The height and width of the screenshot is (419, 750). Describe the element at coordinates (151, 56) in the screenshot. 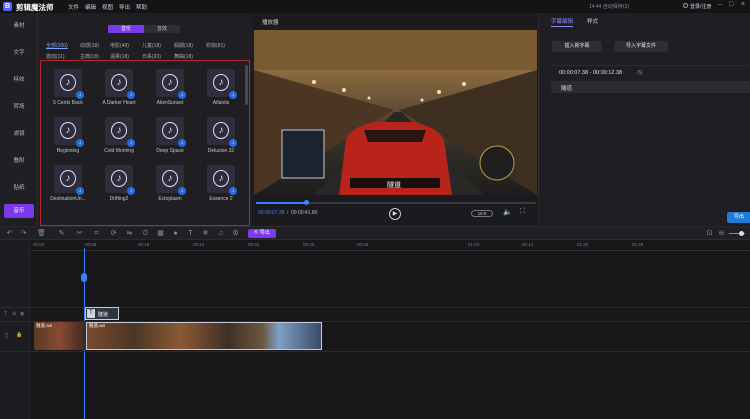

I see `category-japanese: 日系(20)` at that location.